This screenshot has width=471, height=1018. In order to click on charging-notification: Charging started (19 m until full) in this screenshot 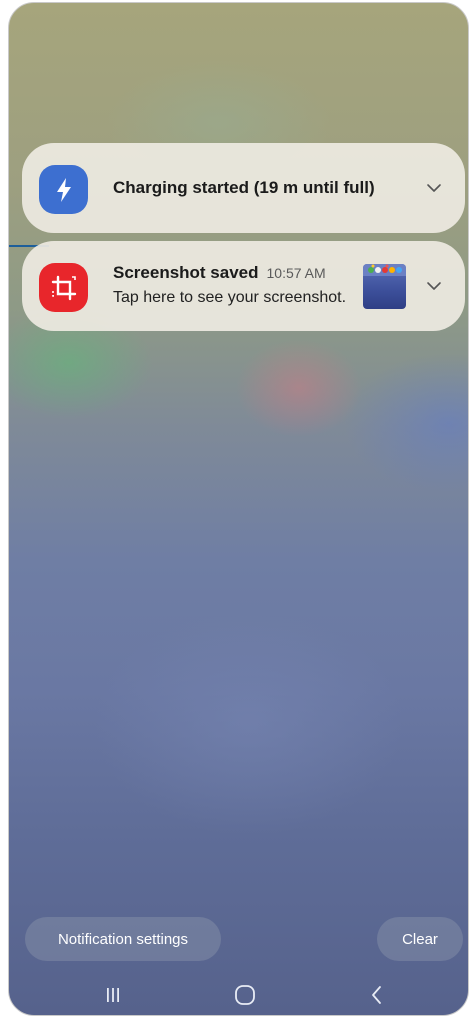, I will do `click(243, 188)`.